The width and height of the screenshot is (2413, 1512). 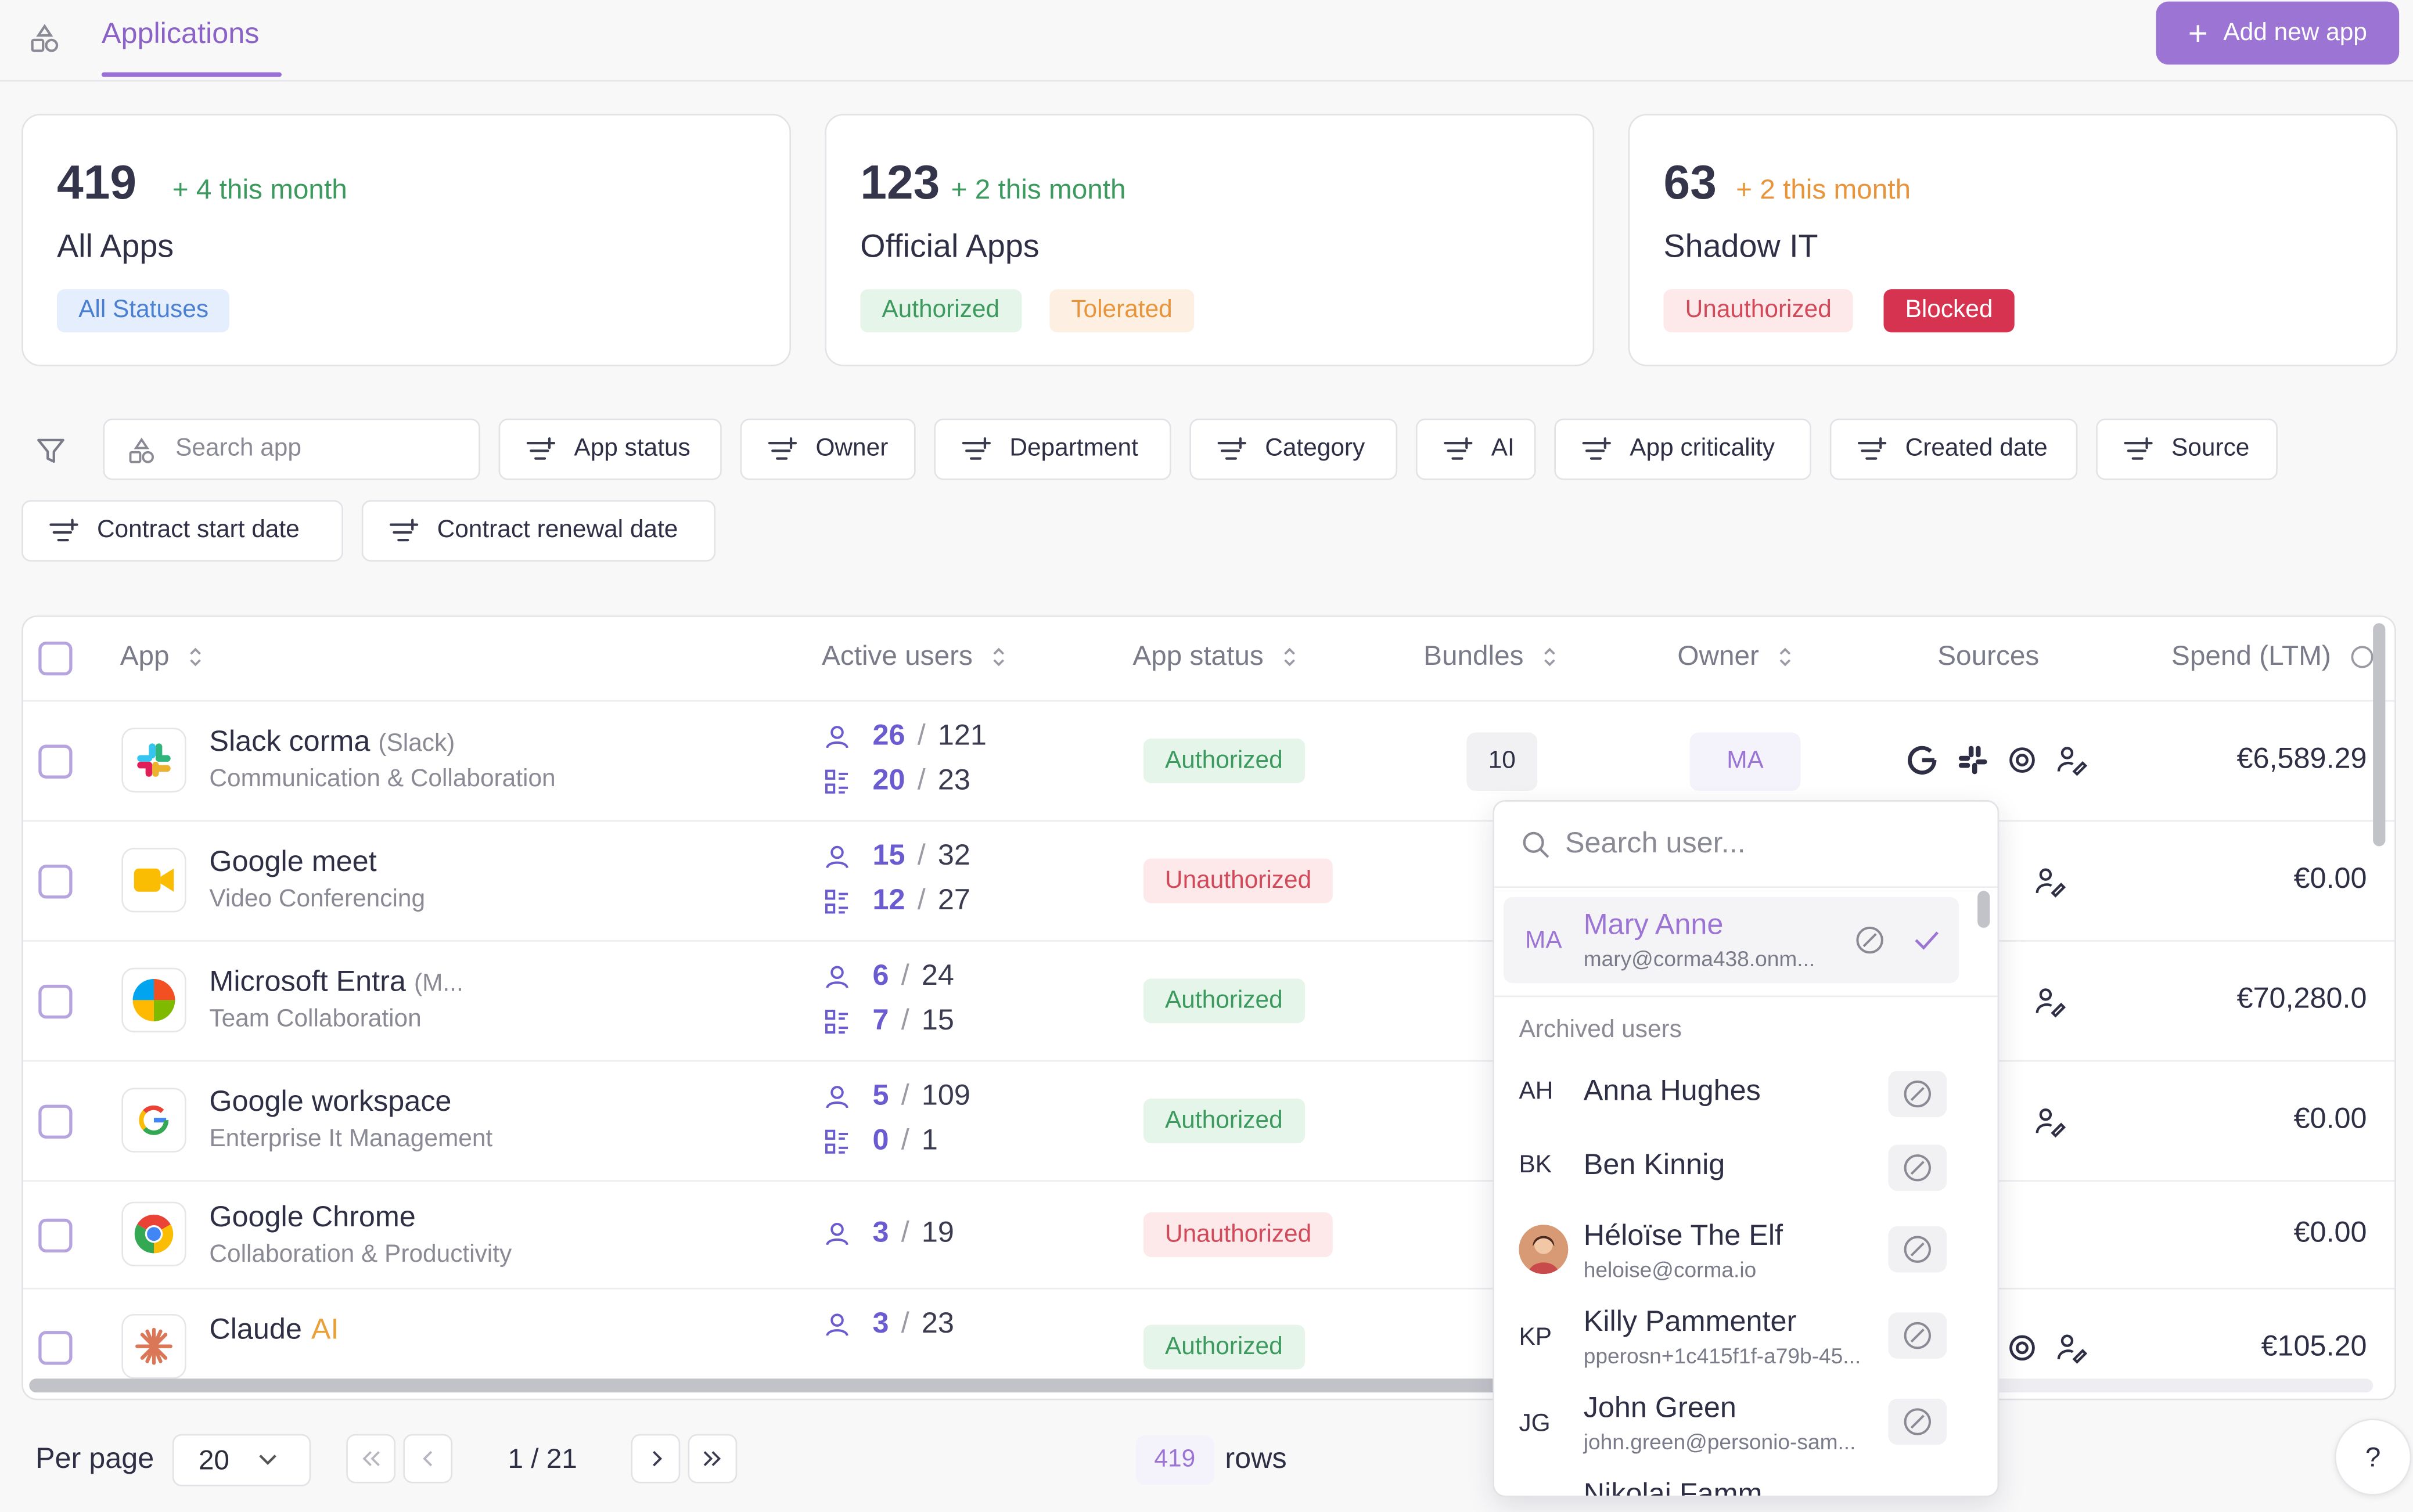 I want to click on vertical-scrollbar, so click(x=2379, y=1000).